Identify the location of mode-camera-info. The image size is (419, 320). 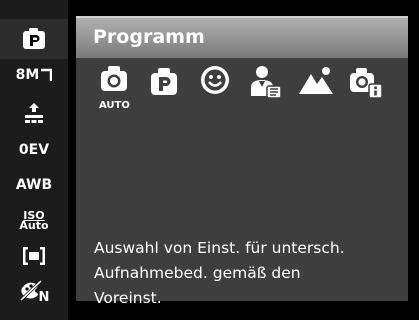
(367, 90).